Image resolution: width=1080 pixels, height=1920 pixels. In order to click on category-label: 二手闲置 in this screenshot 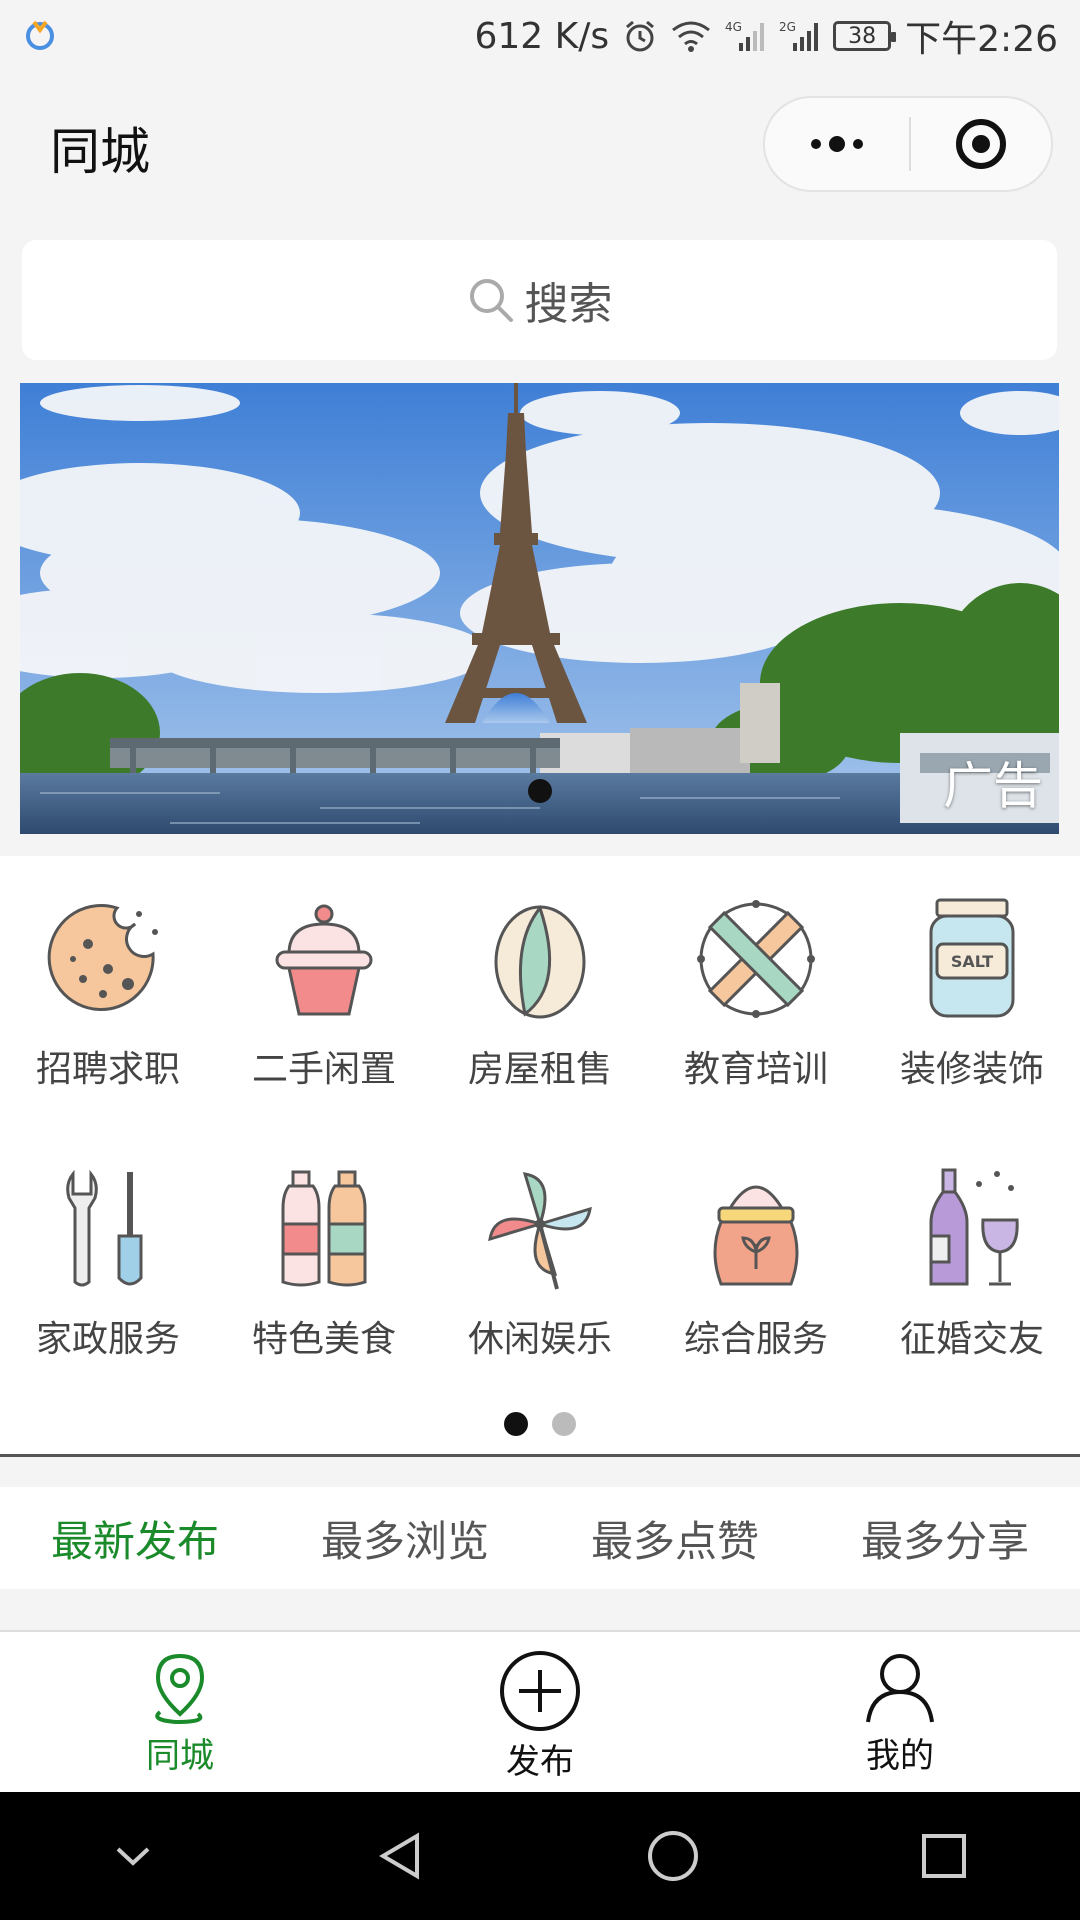, I will do `click(323, 1069)`.